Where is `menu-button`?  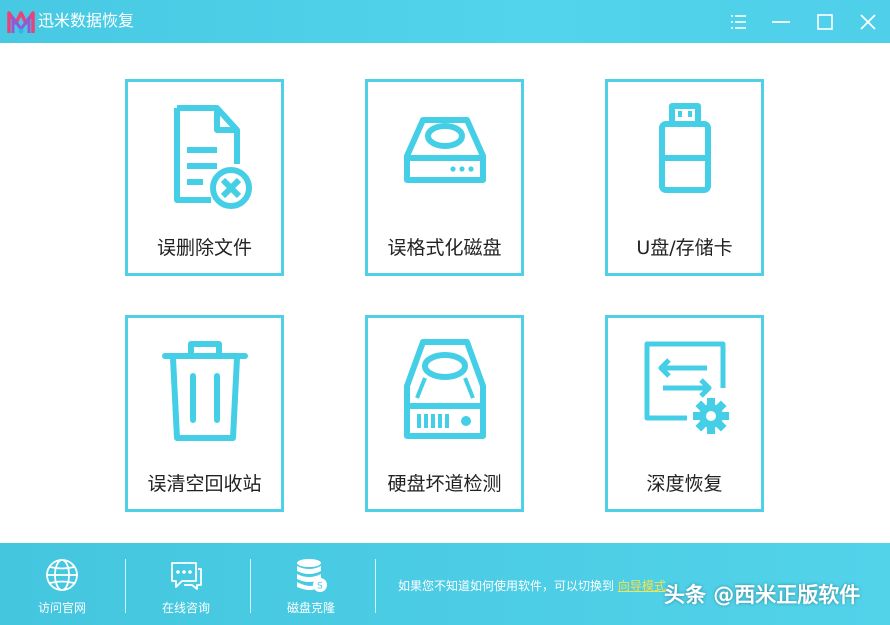
menu-button is located at coordinates (738, 22).